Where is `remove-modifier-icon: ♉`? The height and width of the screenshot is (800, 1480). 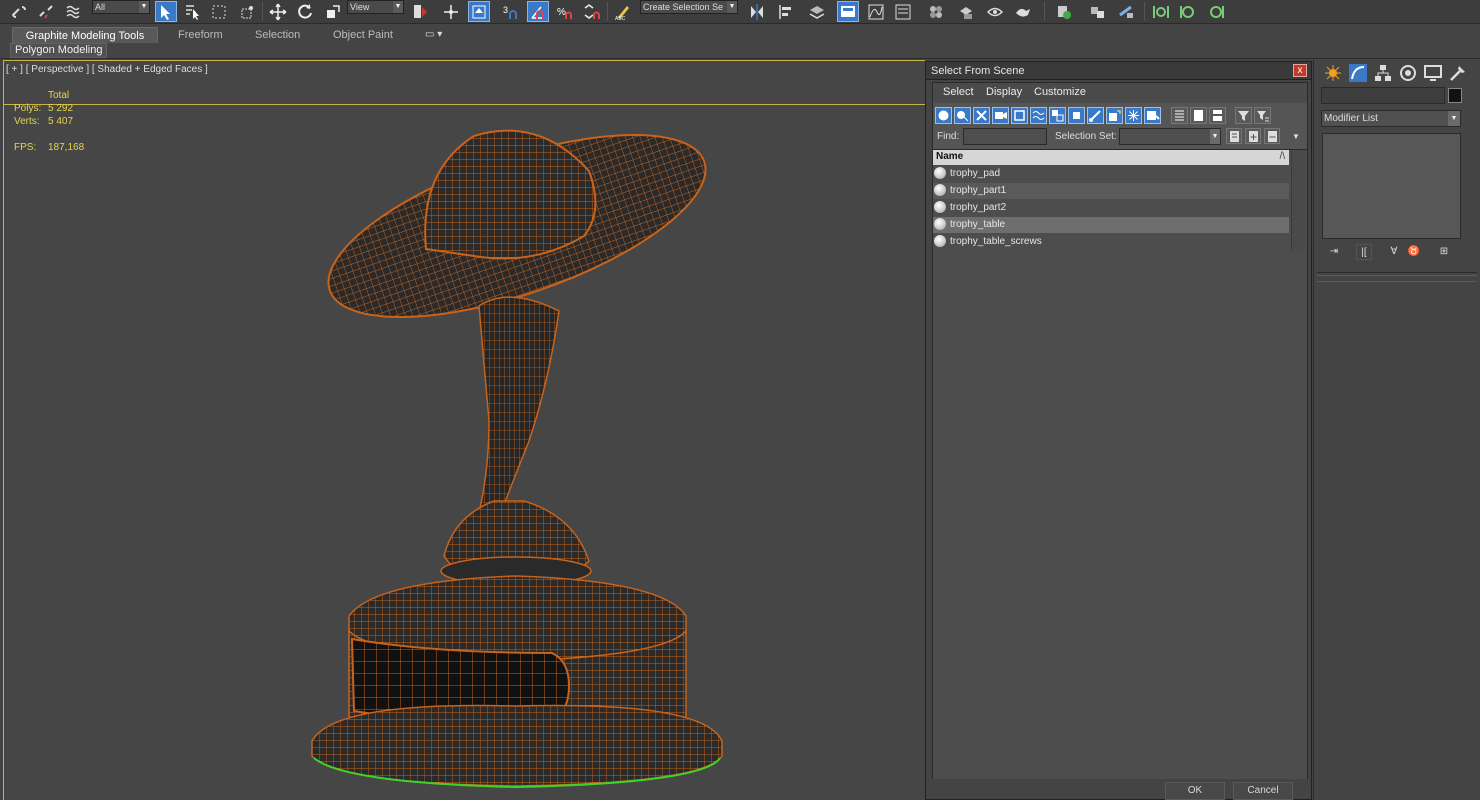 remove-modifier-icon: ♉ is located at coordinates (1414, 252).